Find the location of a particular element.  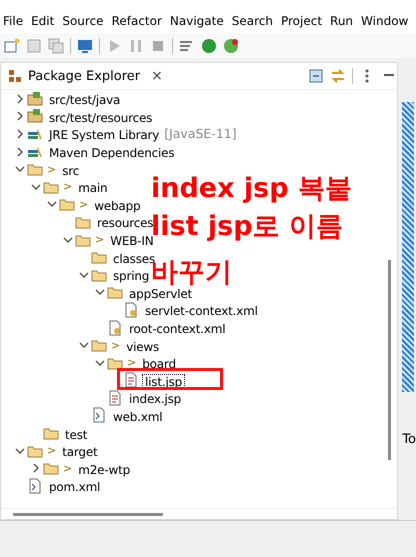

new-icon is located at coordinates (12, 46).